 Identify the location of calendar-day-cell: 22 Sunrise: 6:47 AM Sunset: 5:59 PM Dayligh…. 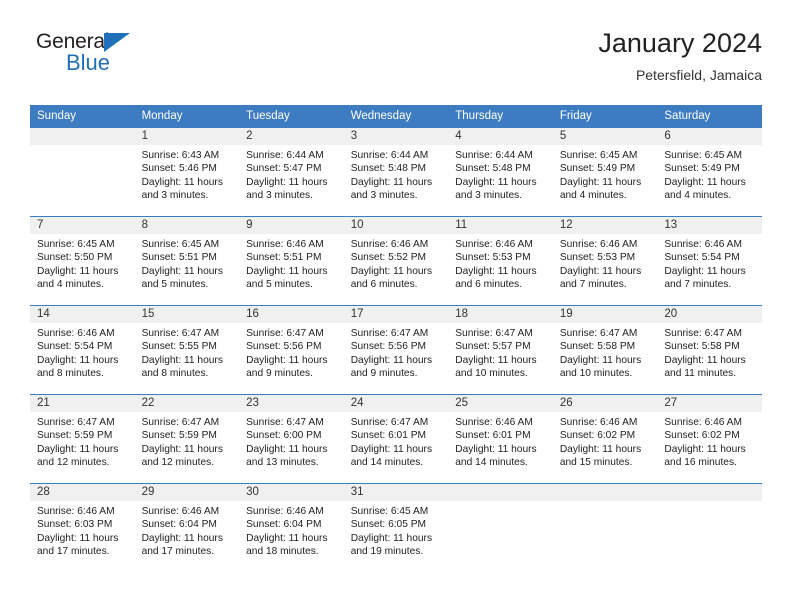
(187, 439).